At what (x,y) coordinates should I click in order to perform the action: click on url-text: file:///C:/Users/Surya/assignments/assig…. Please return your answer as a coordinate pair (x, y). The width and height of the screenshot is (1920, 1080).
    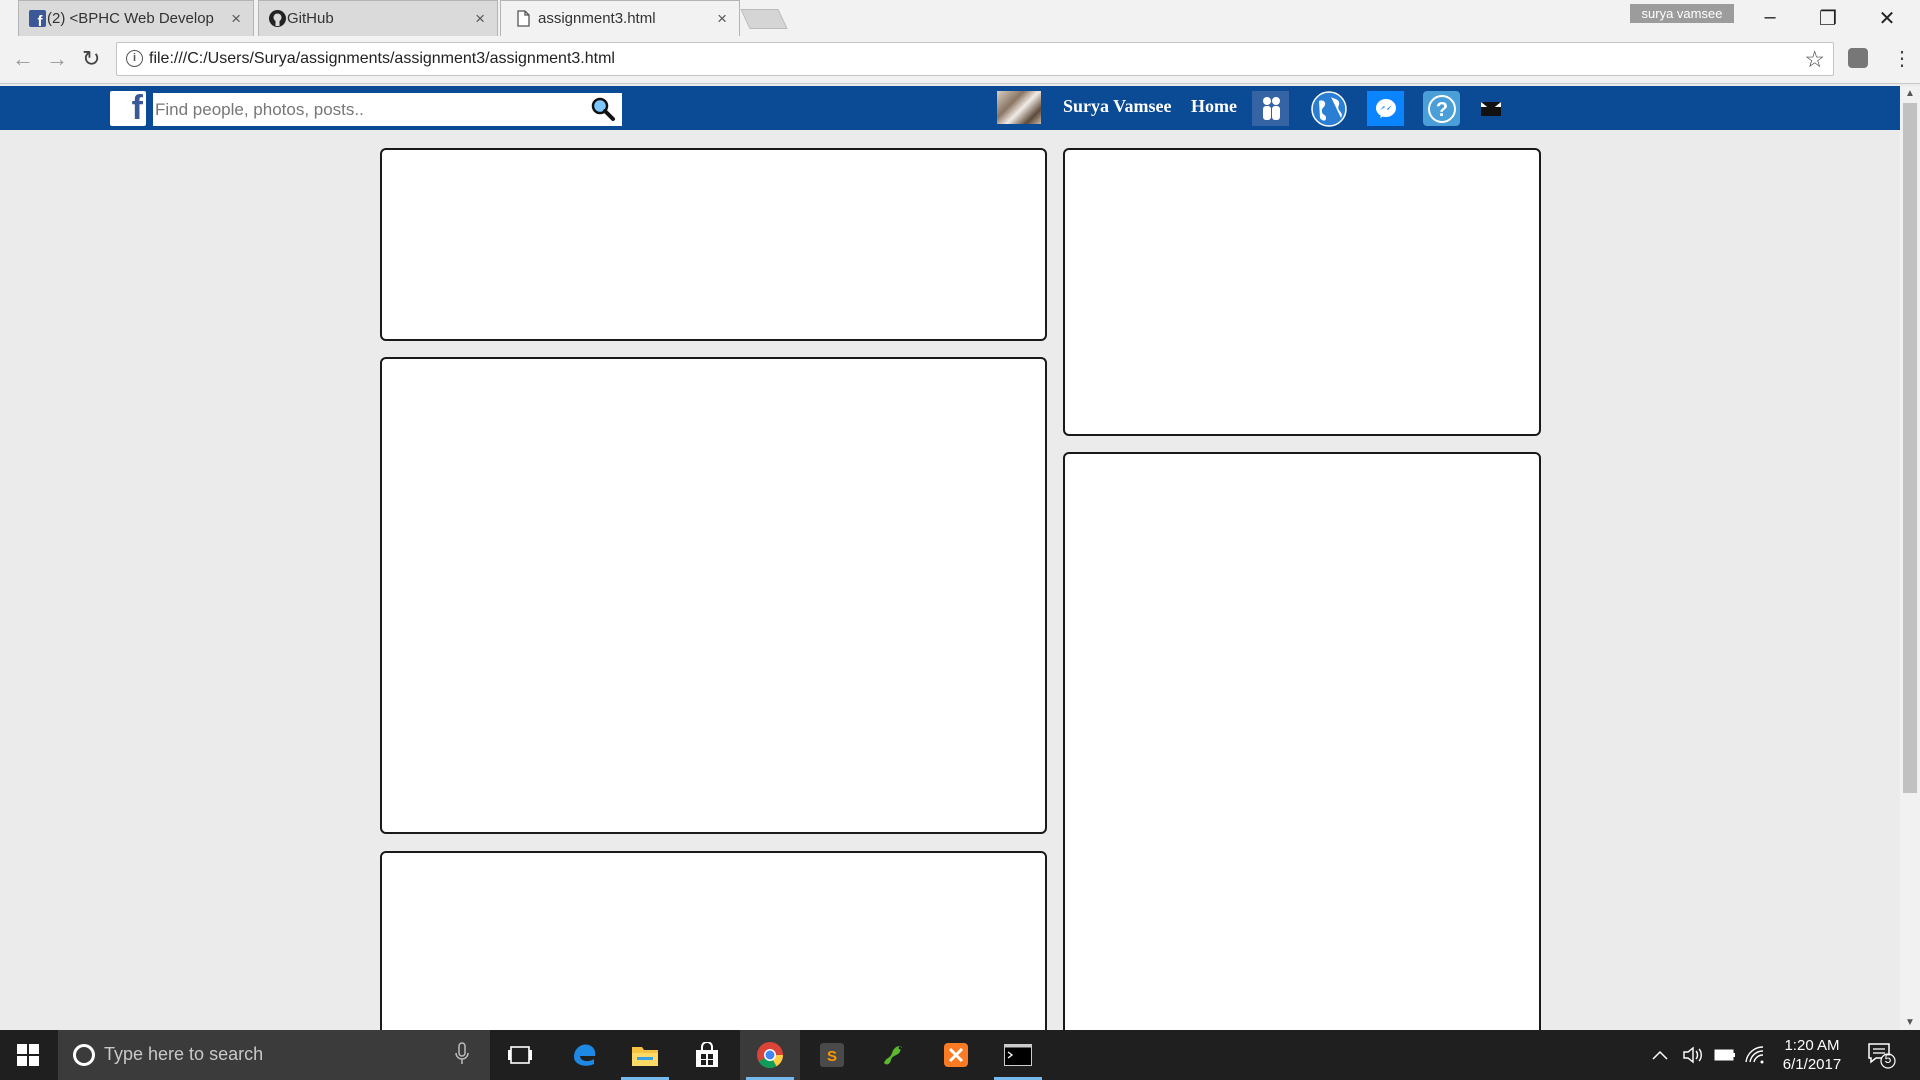
    Looking at the image, I should click on (382, 59).